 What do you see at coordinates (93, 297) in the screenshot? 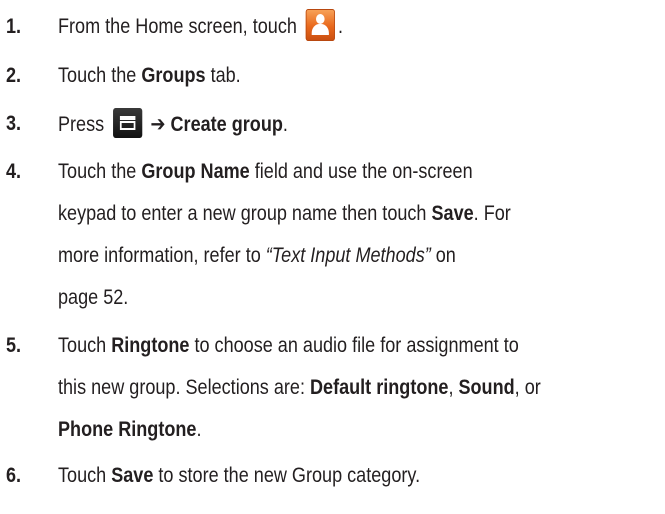
I see `page-reference: page 52.` at bounding box center [93, 297].